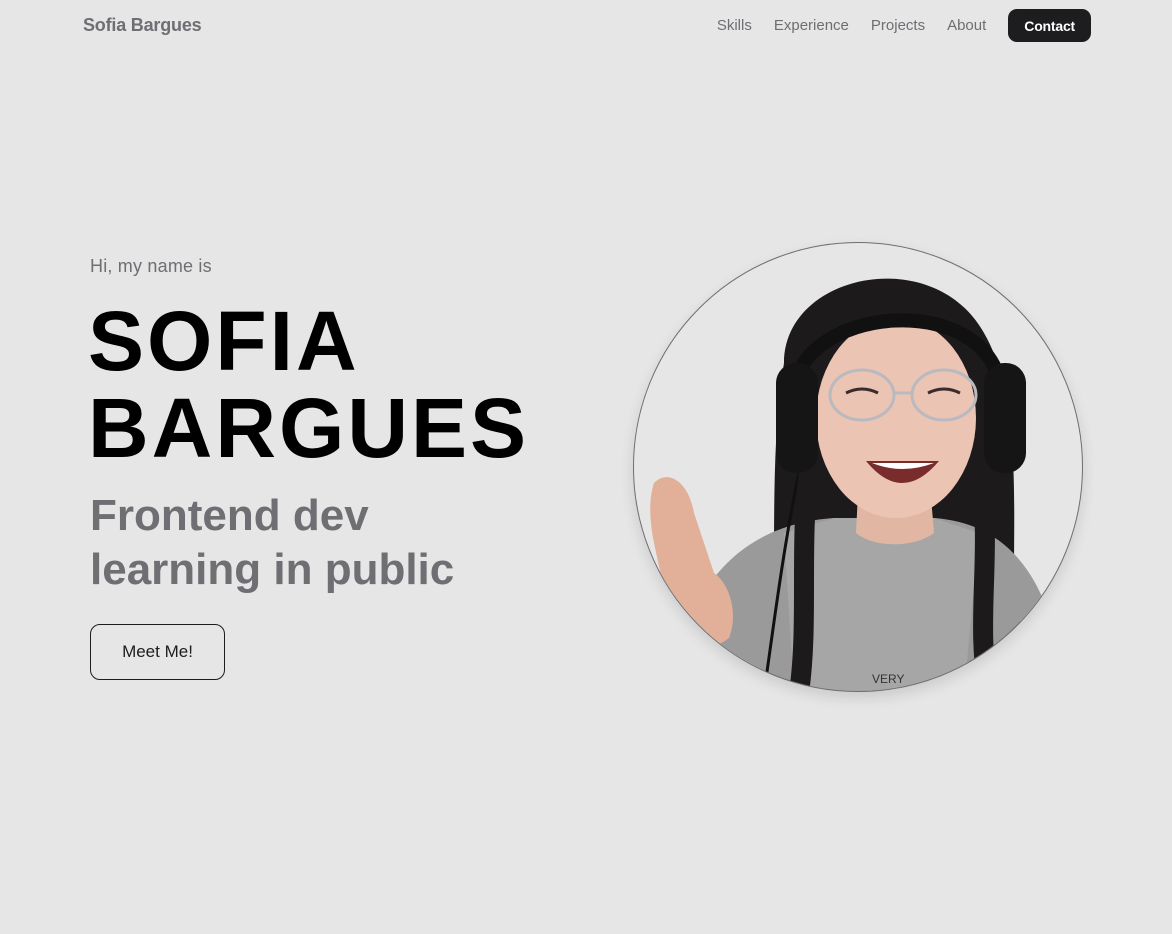  I want to click on hero-name-line-1: SOFIA, so click(224, 341).